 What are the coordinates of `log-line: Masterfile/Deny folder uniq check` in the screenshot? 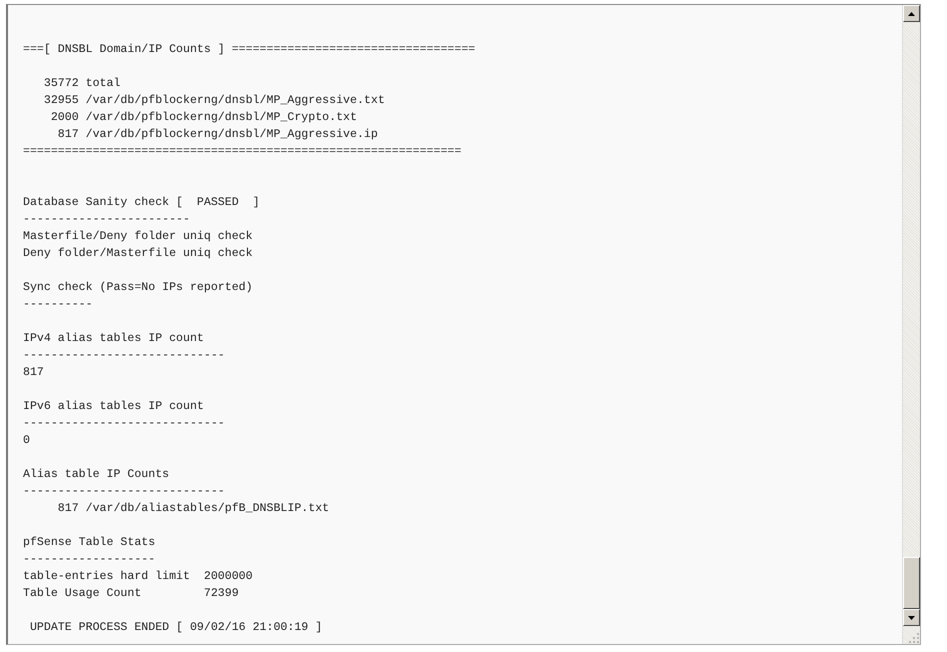 It's located at (138, 237).